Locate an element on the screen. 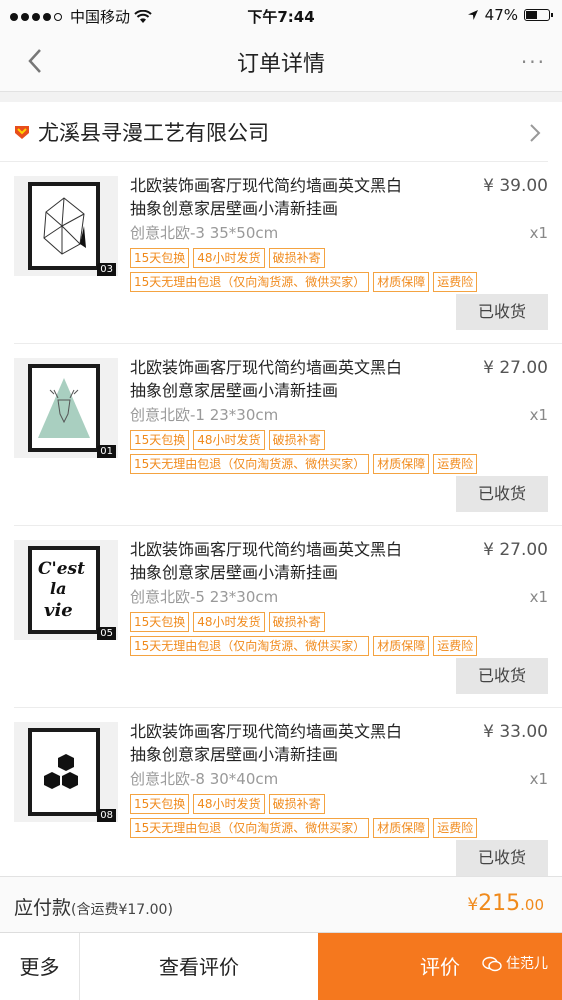 This screenshot has width=562, height=1000. review-button-label: 评价 is located at coordinates (440, 967).